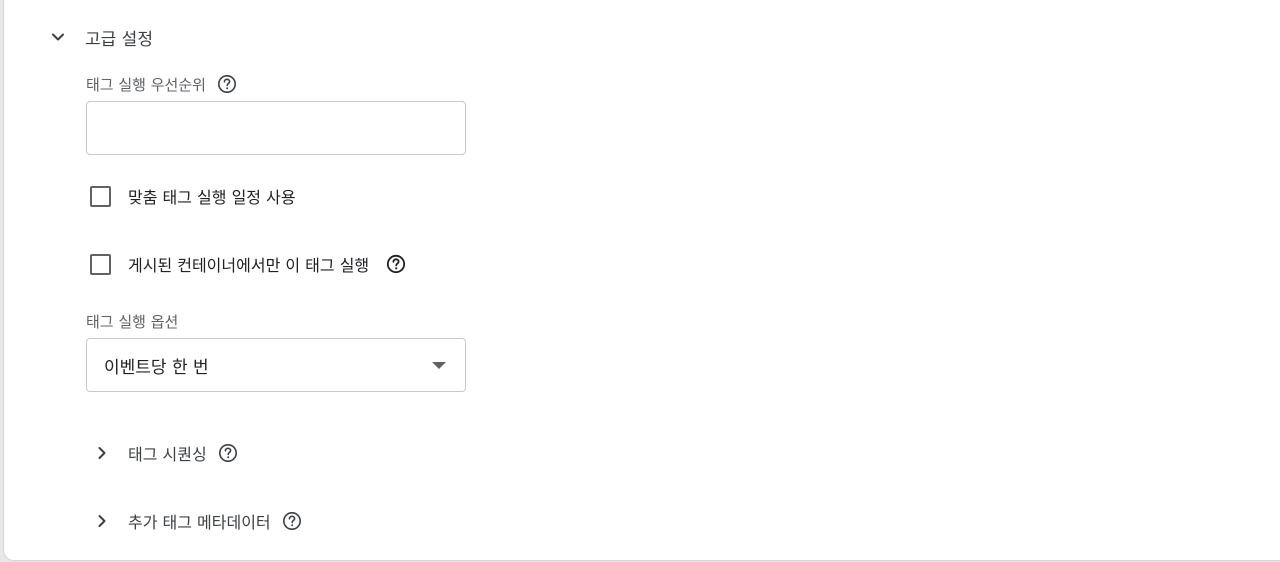 The height and width of the screenshot is (562, 1280). I want to click on tag-sequencing-label: 태그 시퀀싱, so click(167, 454).